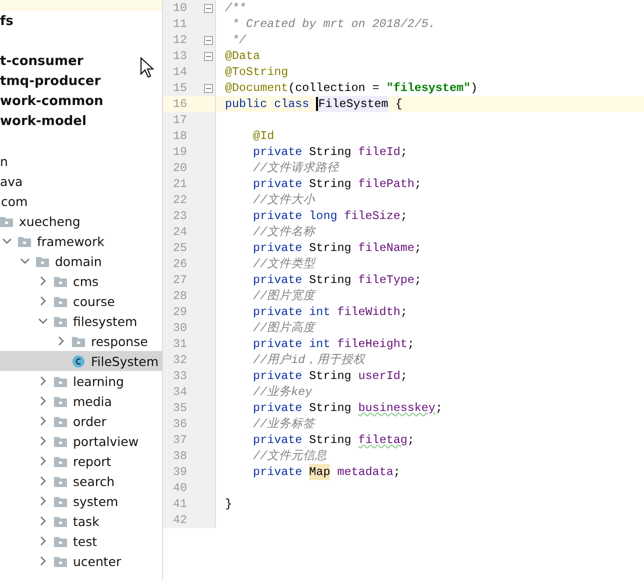 The width and height of the screenshot is (644, 580). I want to click on line-number: 29, so click(180, 312).